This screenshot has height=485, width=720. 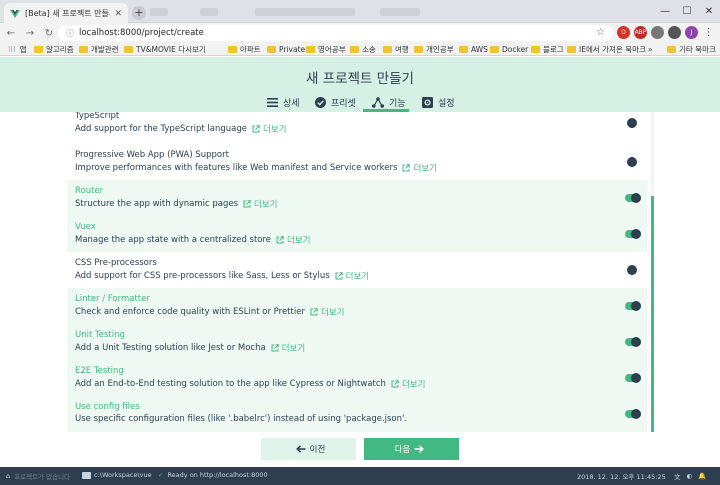 I want to click on minimize-icon: —, so click(x=665, y=11).